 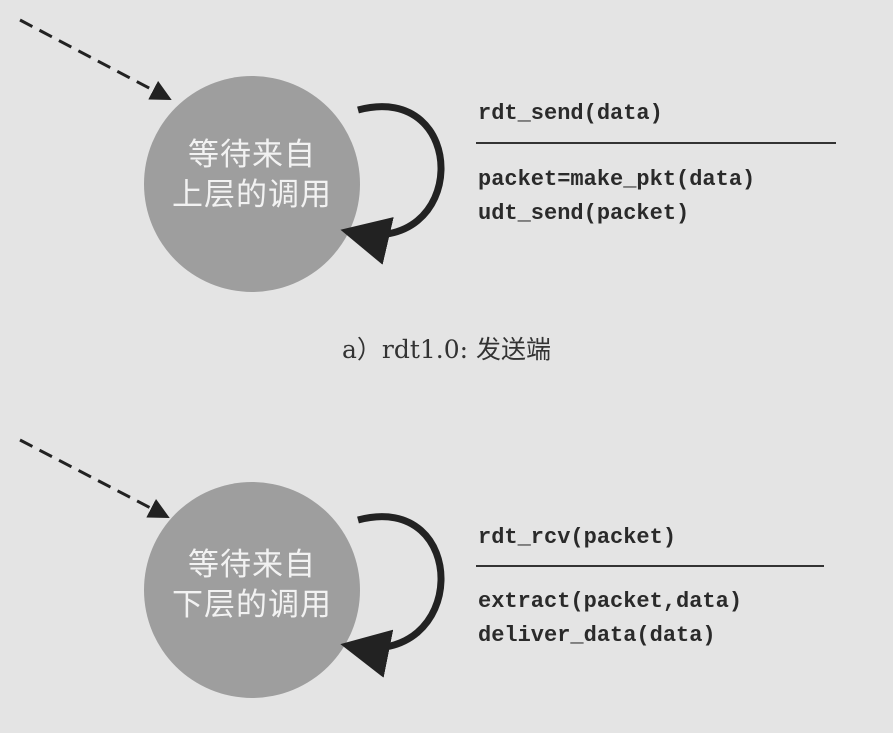 What do you see at coordinates (610, 601) in the screenshot?
I see `receiver-action-1: extract(packet,data)` at bounding box center [610, 601].